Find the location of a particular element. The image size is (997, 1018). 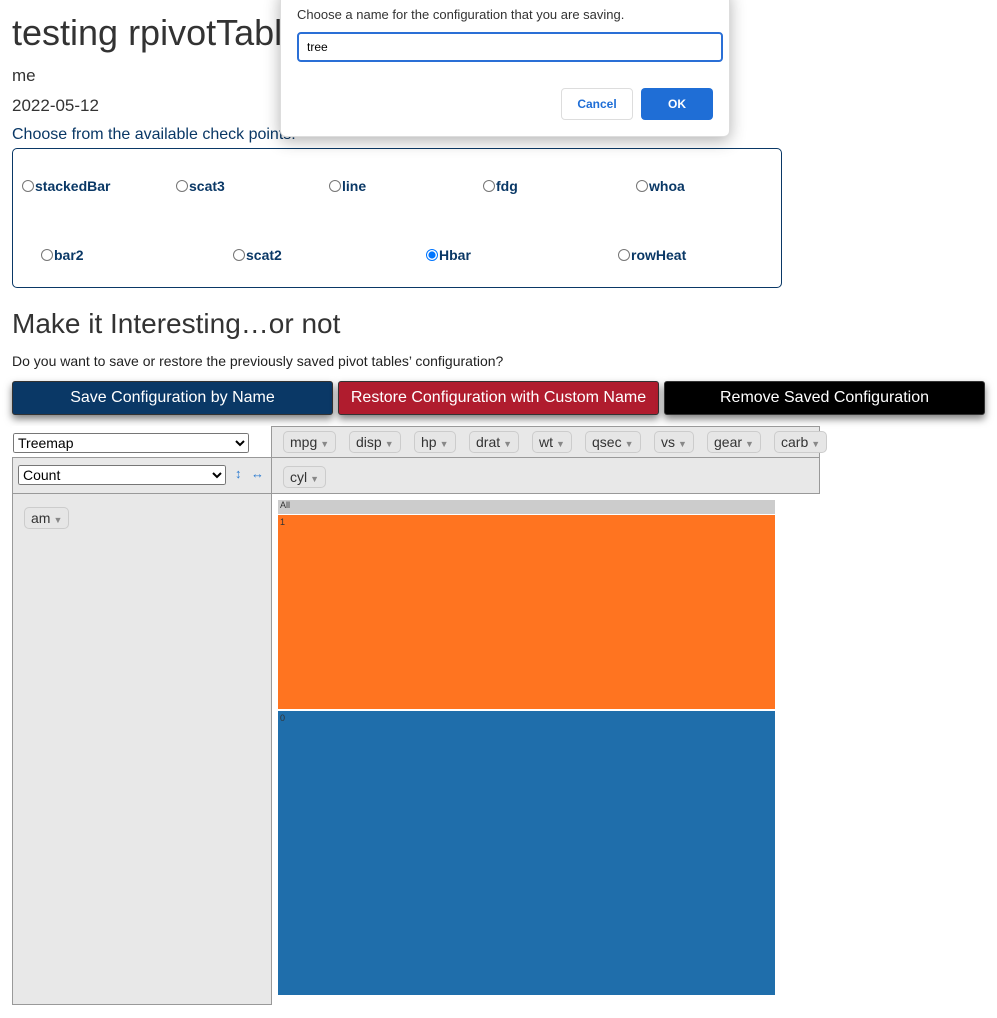

restore-configuration-button: Restore Configuration with Custom Name is located at coordinates (498, 398).